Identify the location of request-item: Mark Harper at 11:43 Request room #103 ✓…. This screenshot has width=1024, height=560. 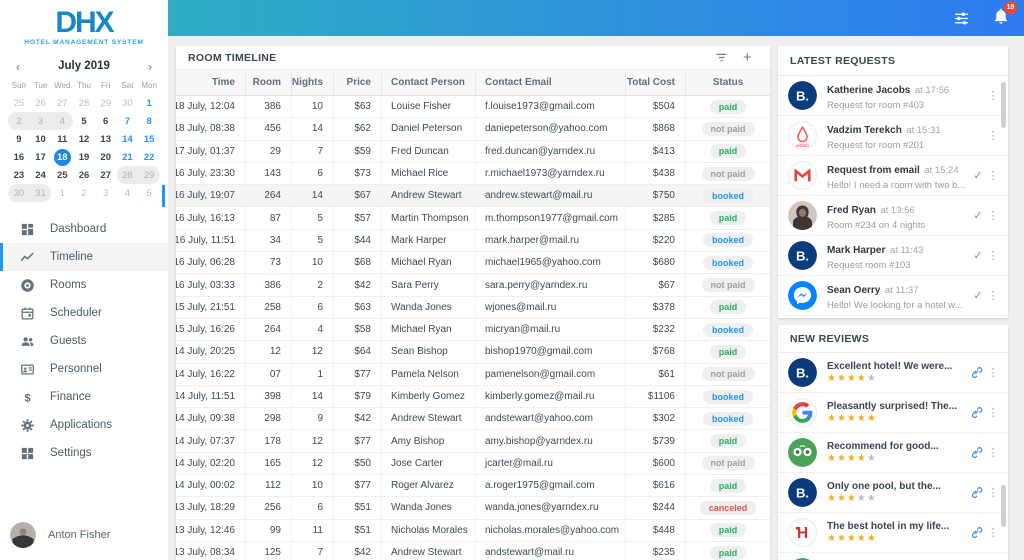
(893, 256).